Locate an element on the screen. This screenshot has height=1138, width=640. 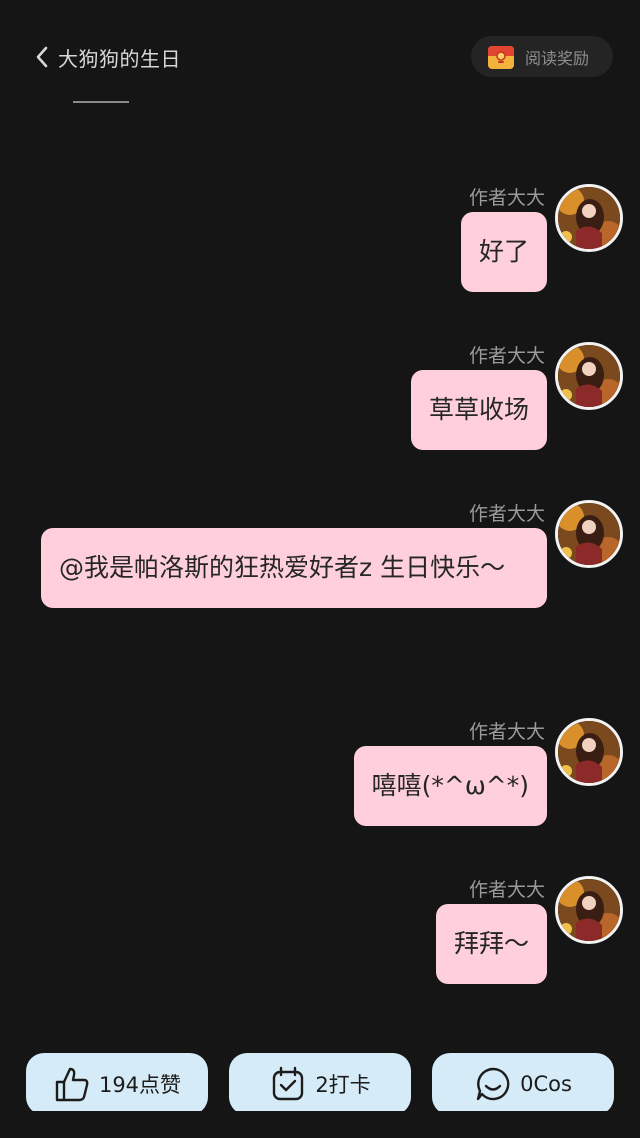
message-bubble: 拜拜～ is located at coordinates (491, 944).